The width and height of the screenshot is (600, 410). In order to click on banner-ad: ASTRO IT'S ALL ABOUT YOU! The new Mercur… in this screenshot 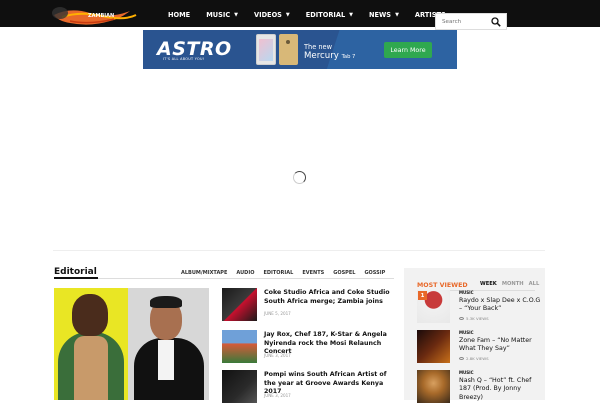, I will do `click(300, 49)`.